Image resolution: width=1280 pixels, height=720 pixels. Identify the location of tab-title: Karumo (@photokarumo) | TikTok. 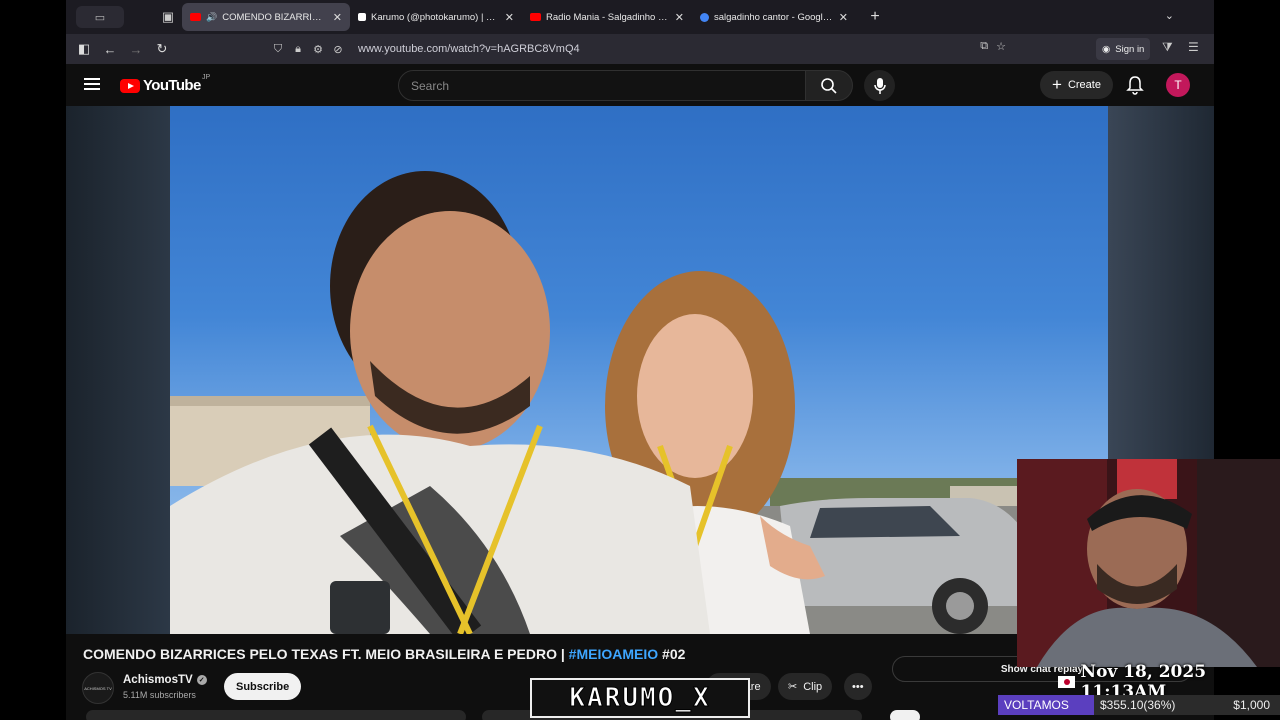
(435, 17).